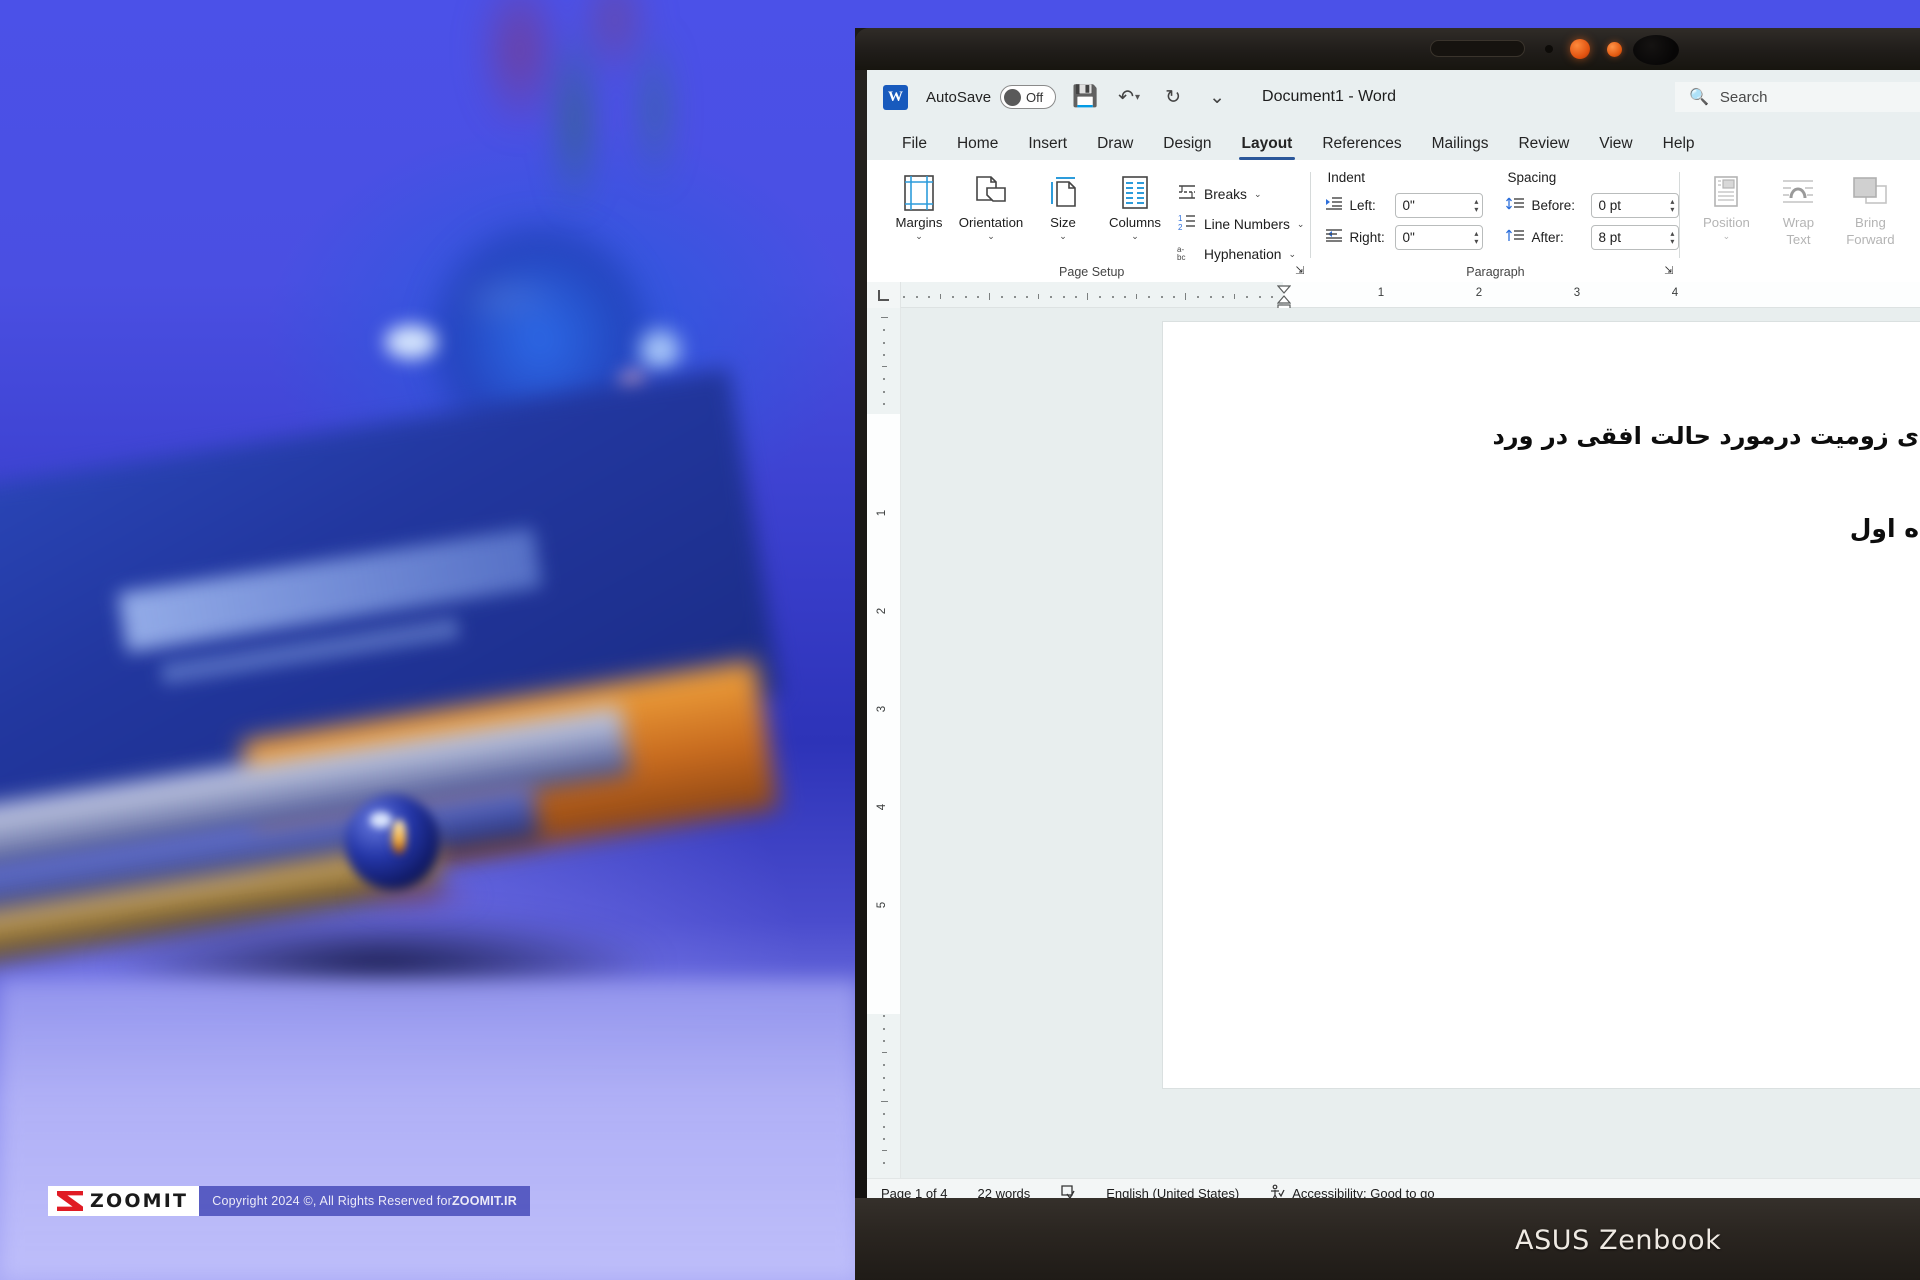 Image resolution: width=1920 pixels, height=1280 pixels. I want to click on ir-sensor-led, so click(1614, 49).